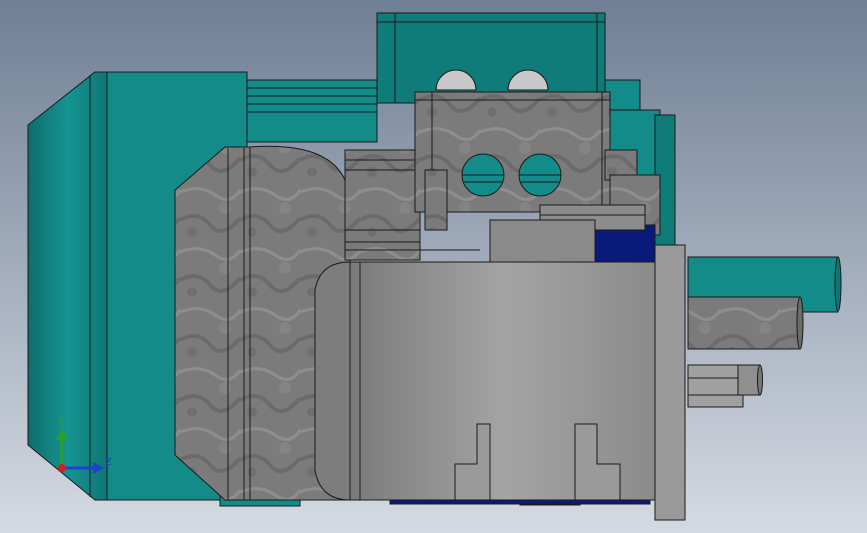  What do you see at coordinates (491, 58) in the screenshot?
I see `teal-terminal-box` at bounding box center [491, 58].